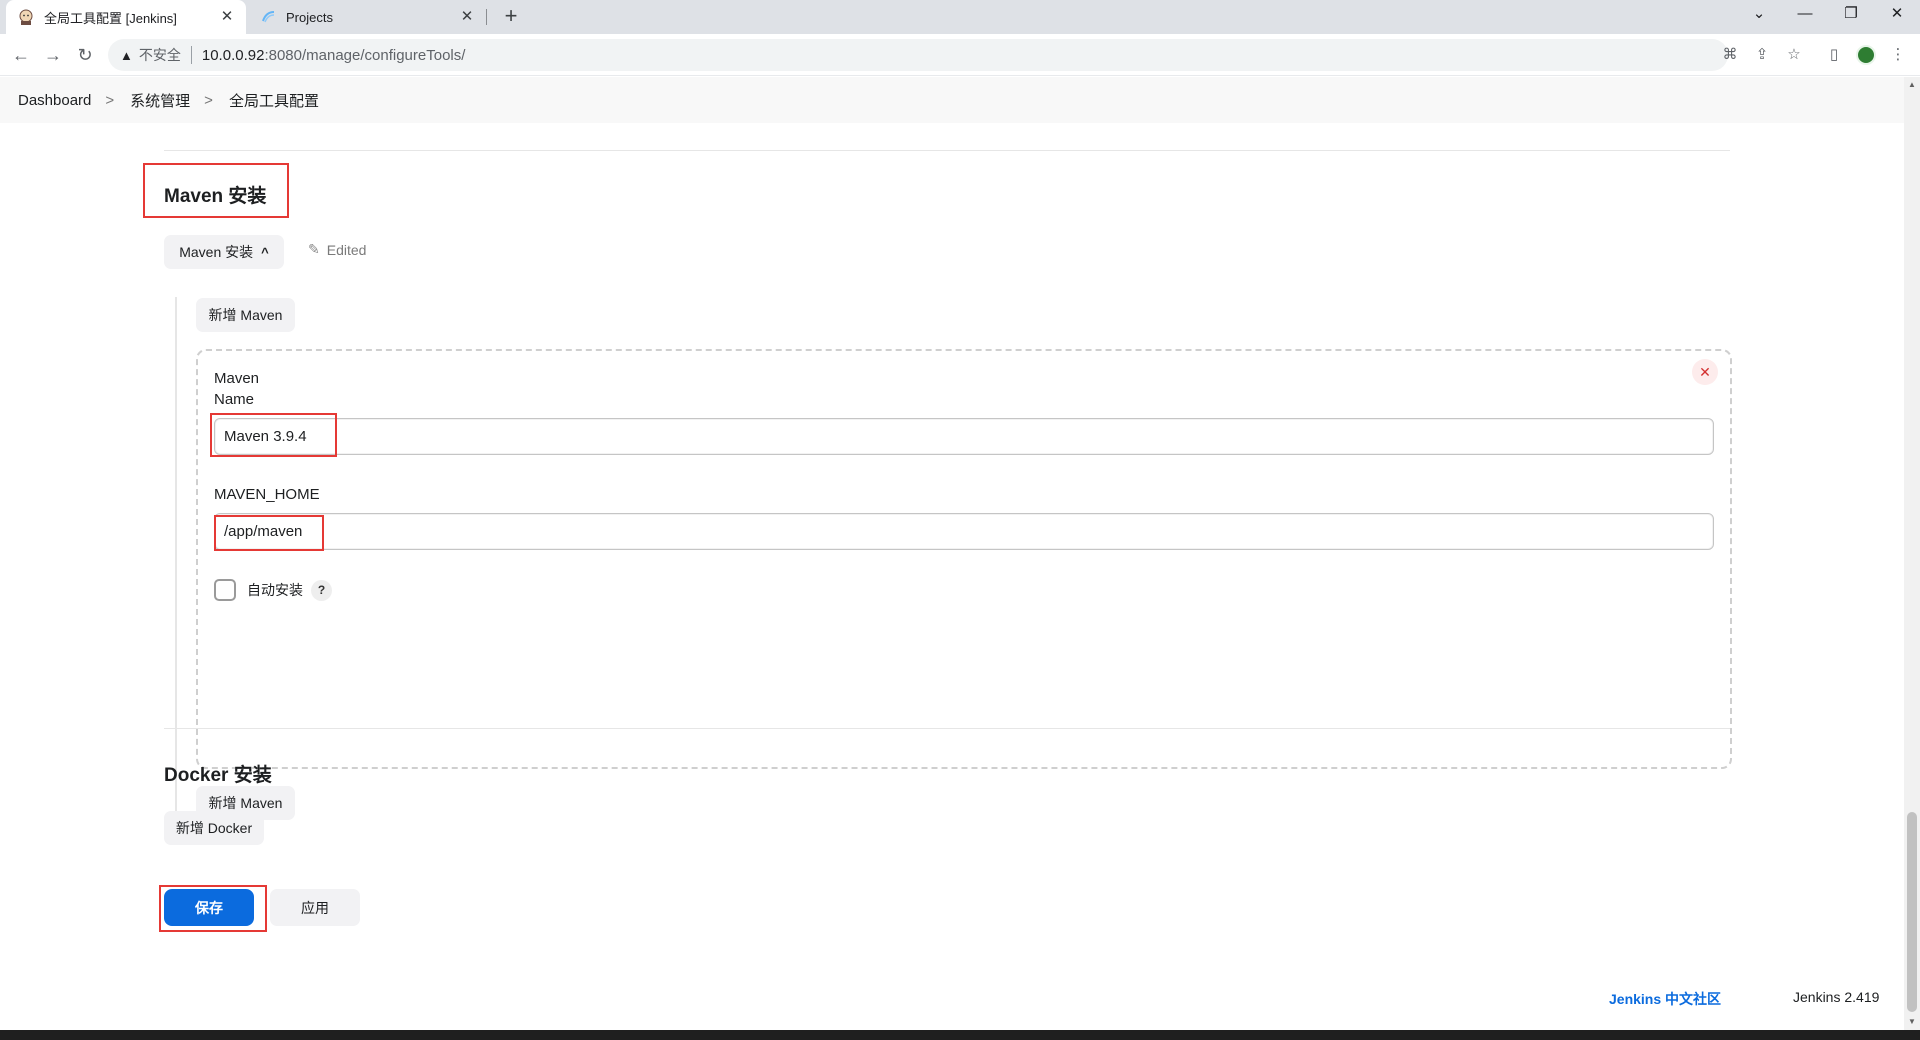 The image size is (1920, 1040). Describe the element at coordinates (1912, 912) in the screenshot. I see `scrollbar-thumb` at that location.